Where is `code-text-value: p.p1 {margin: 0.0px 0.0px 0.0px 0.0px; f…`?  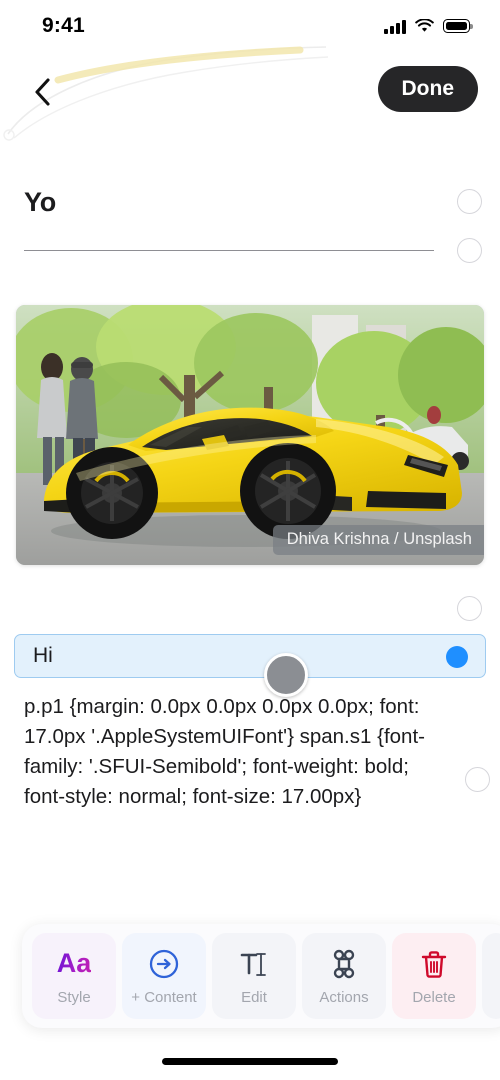 code-text-value: p.p1 {margin: 0.0px 0.0px 0.0px 0.0px; f… is located at coordinates (224, 751).